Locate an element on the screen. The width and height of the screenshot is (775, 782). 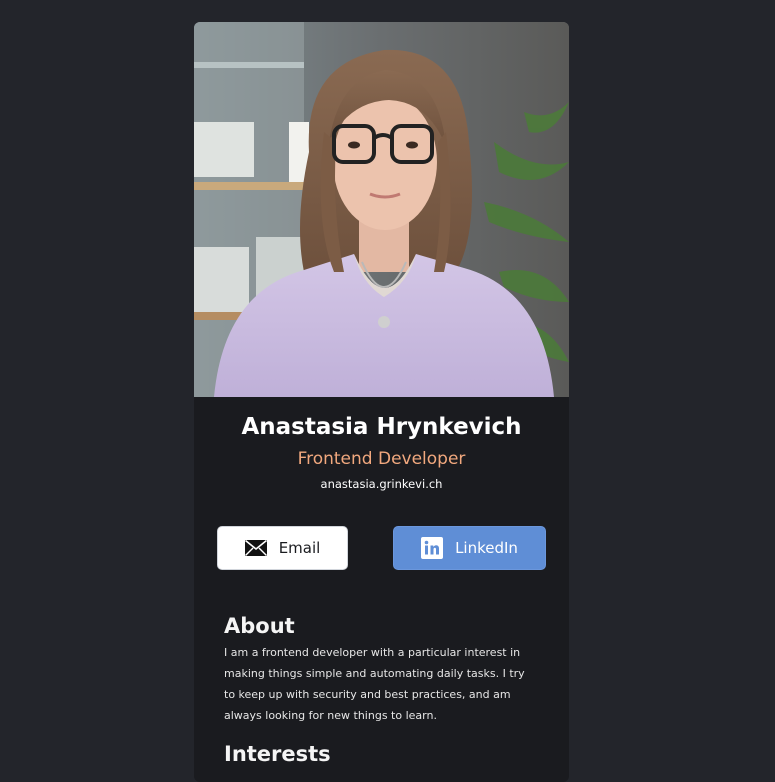
linkedin-button: LinkedIn is located at coordinates (469, 548).